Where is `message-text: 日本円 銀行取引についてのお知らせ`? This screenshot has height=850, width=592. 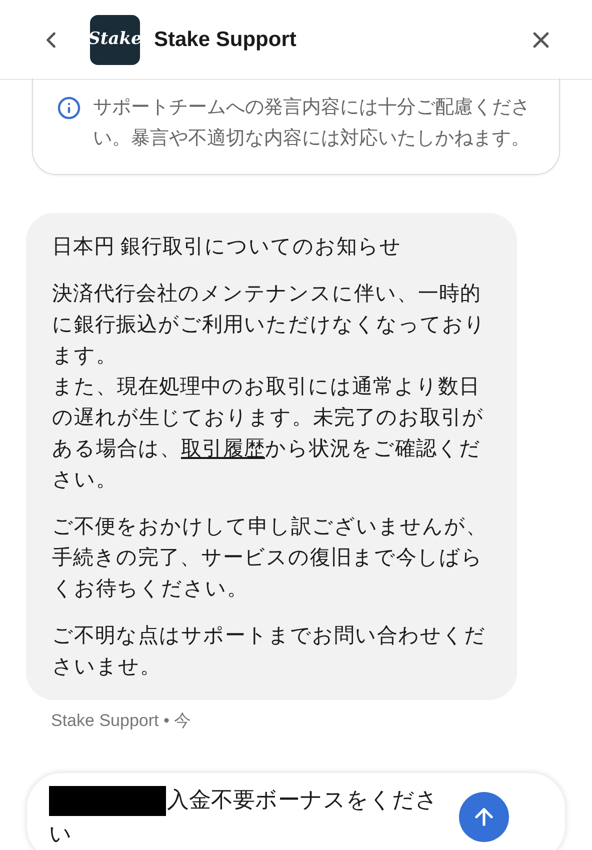 message-text: 日本円 銀行取引についてのお知らせ is located at coordinates (227, 247).